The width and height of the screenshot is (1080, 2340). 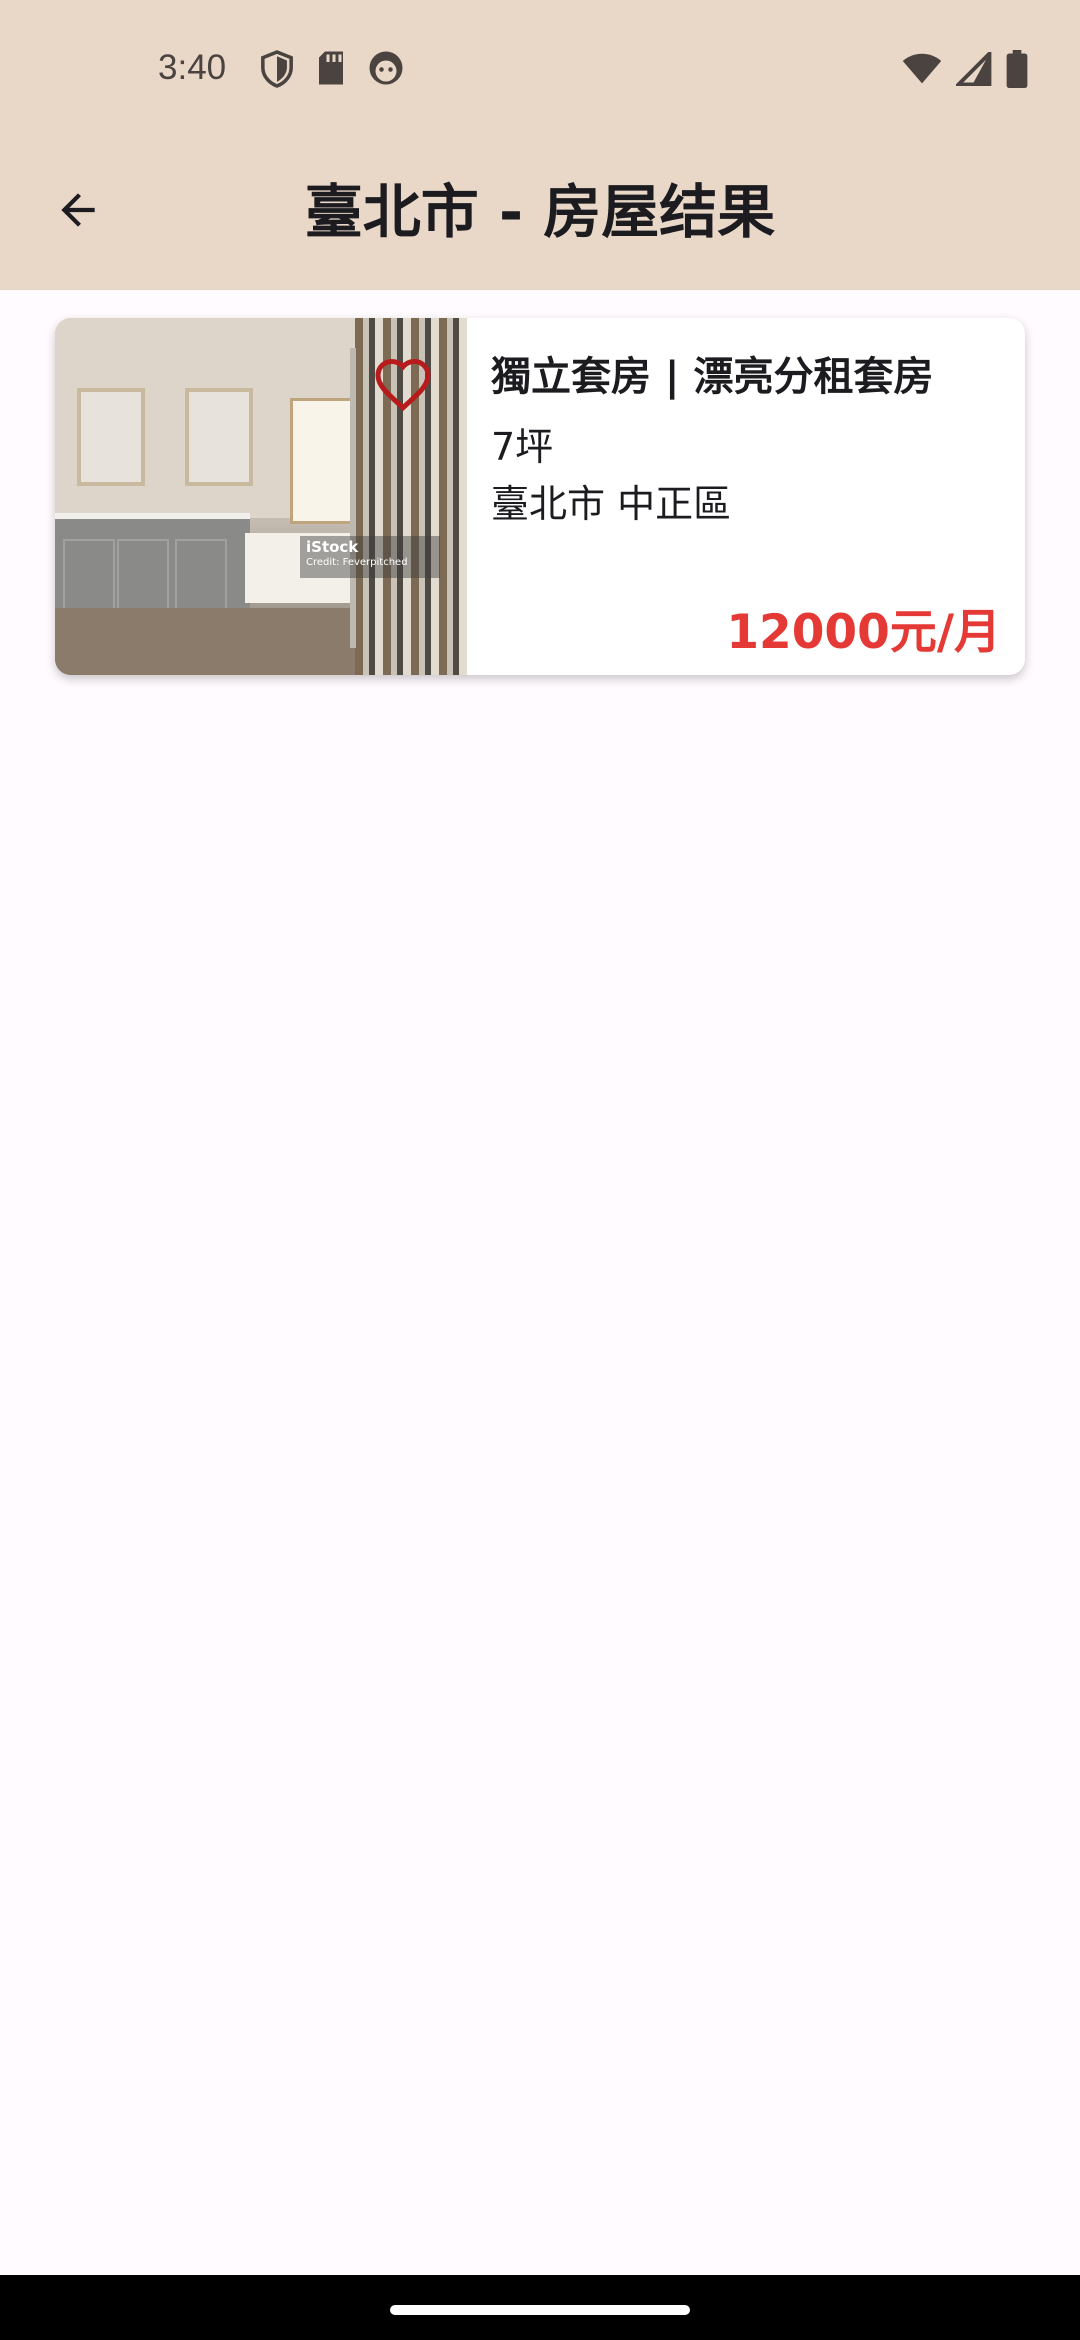 I want to click on status-time: 3:40, so click(x=192, y=67).